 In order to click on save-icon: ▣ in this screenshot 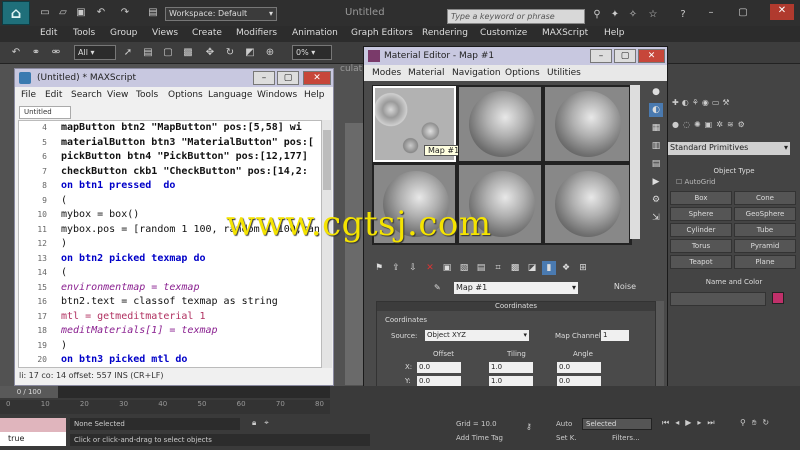, I will do `click(81, 13)`.